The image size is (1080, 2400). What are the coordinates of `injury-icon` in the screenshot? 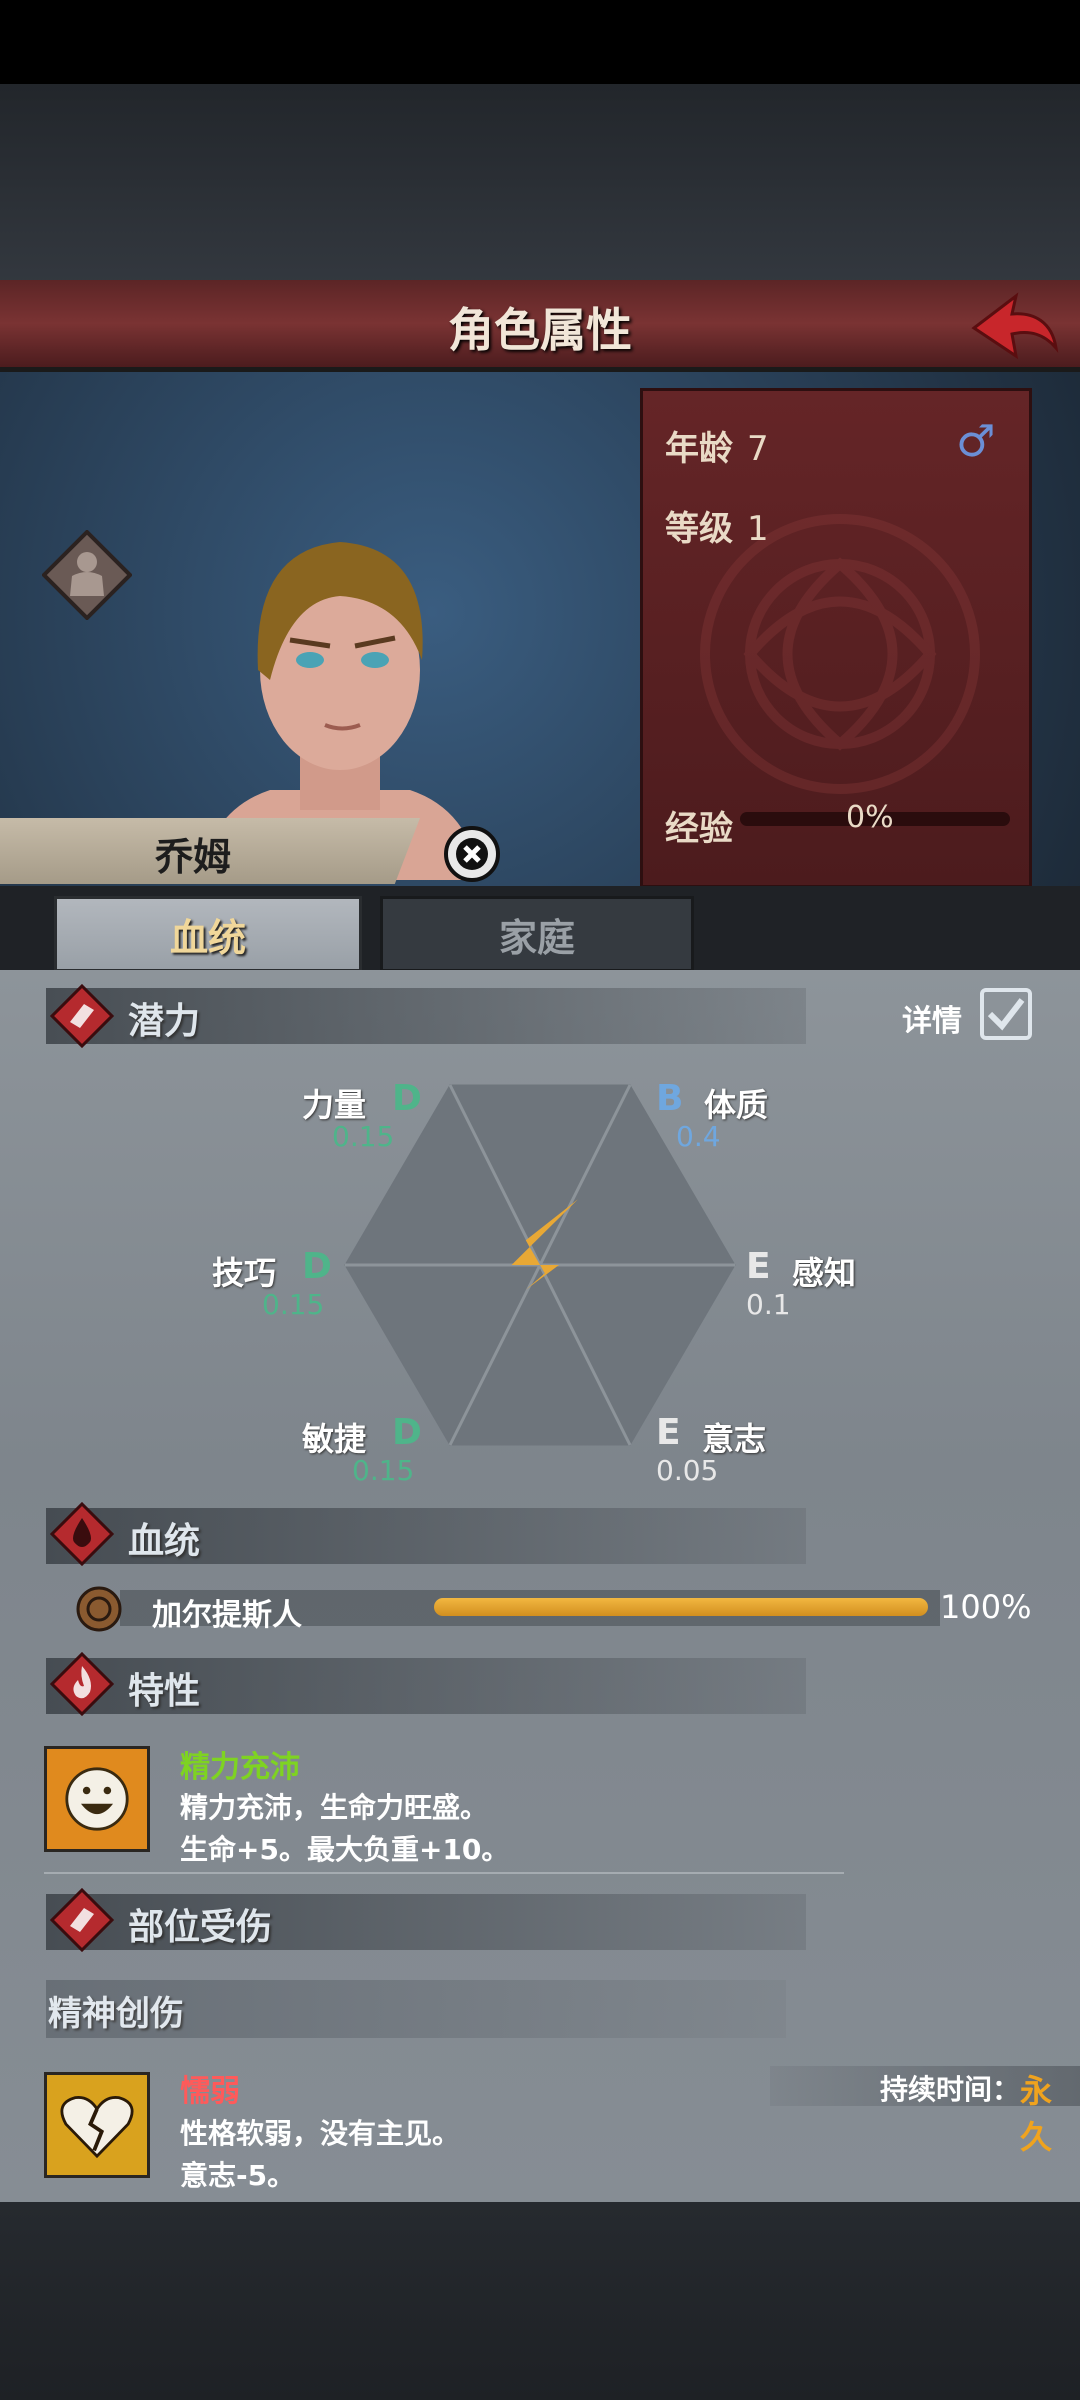 It's located at (82, 1920).